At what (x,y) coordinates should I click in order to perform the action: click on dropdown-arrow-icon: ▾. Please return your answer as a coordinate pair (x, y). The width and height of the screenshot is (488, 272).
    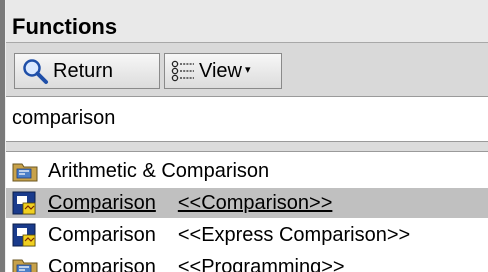
    Looking at the image, I should click on (248, 69).